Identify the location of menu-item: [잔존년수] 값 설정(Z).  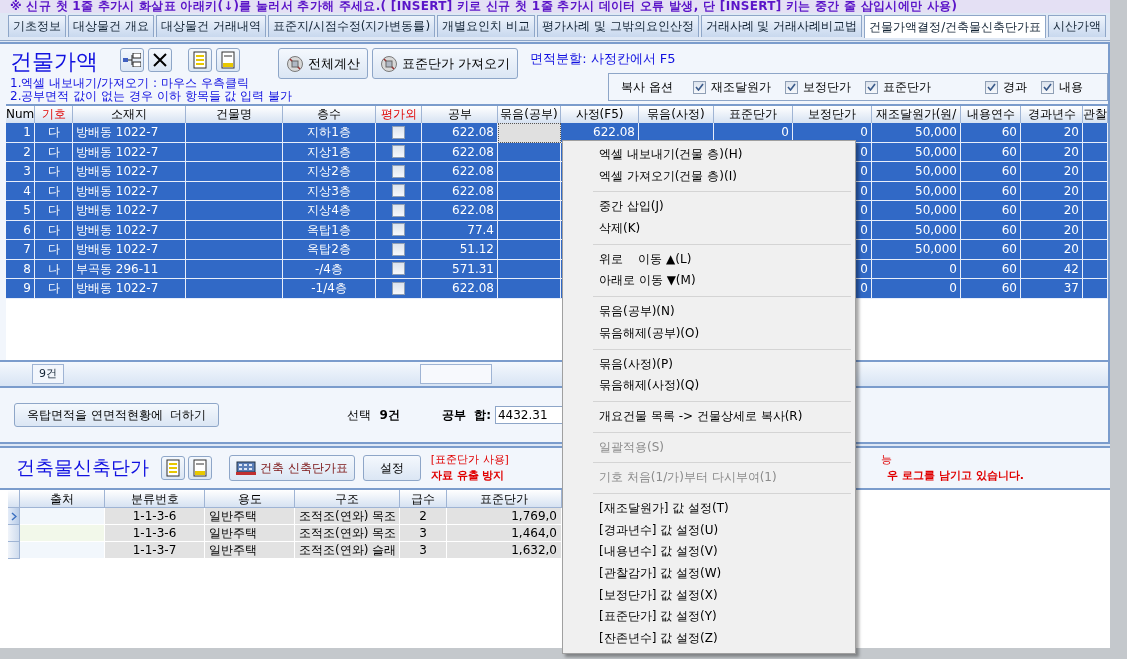
(709, 639).